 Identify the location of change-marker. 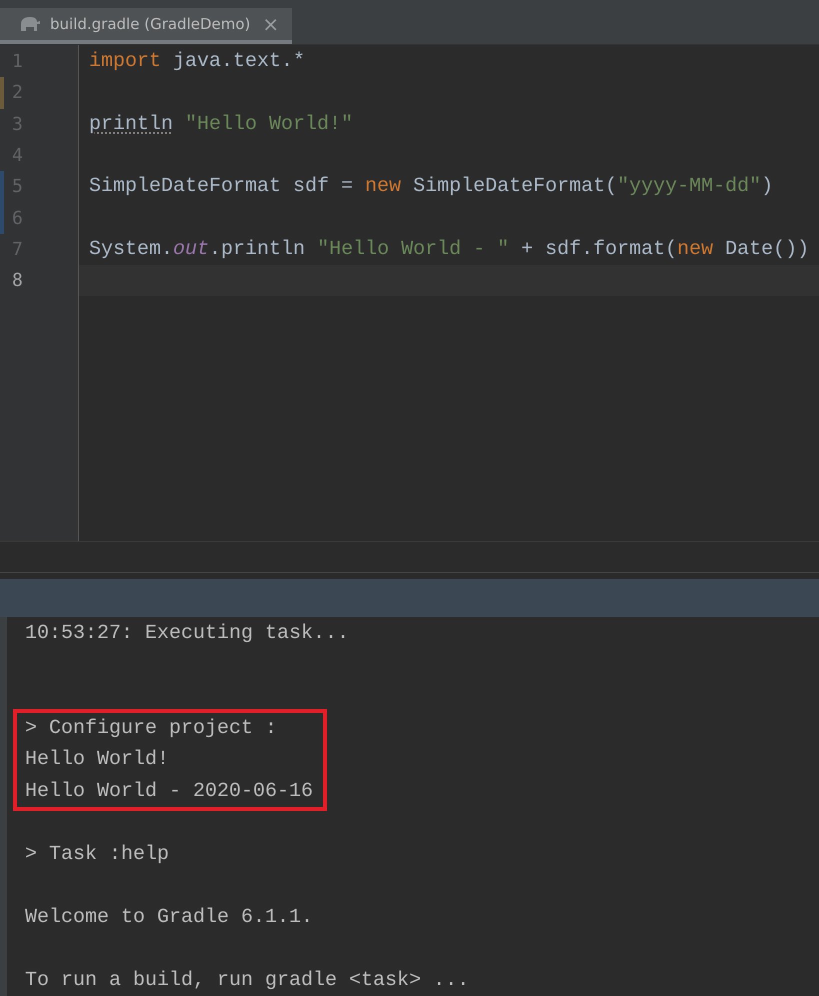
(2, 93).